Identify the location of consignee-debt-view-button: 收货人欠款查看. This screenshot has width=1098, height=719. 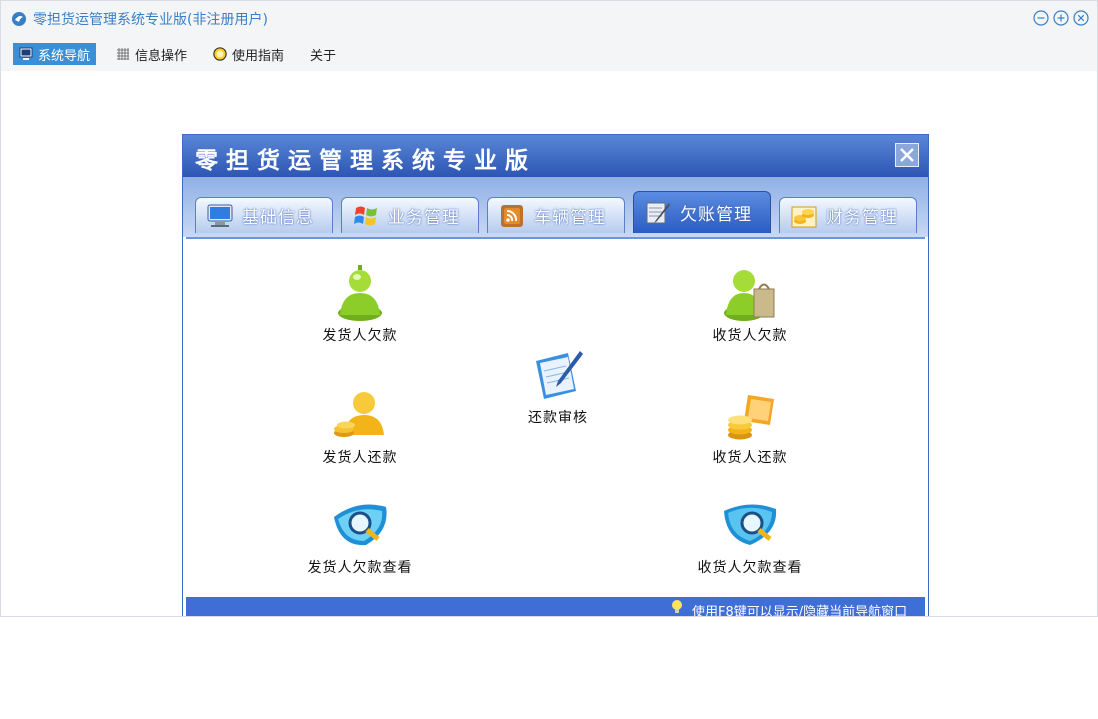
(750, 536).